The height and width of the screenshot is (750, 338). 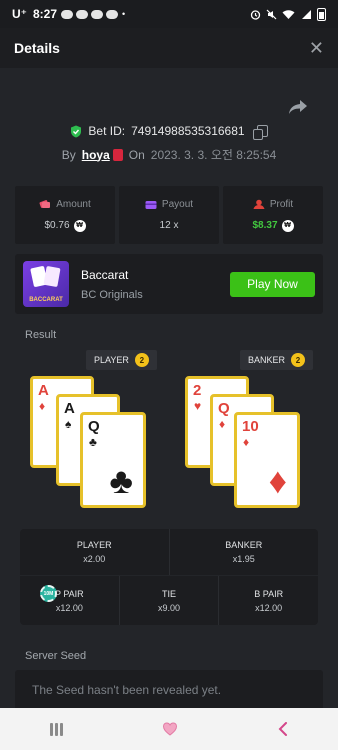 I want to click on bet-player-mult: x2.00, so click(x=94, y=559).